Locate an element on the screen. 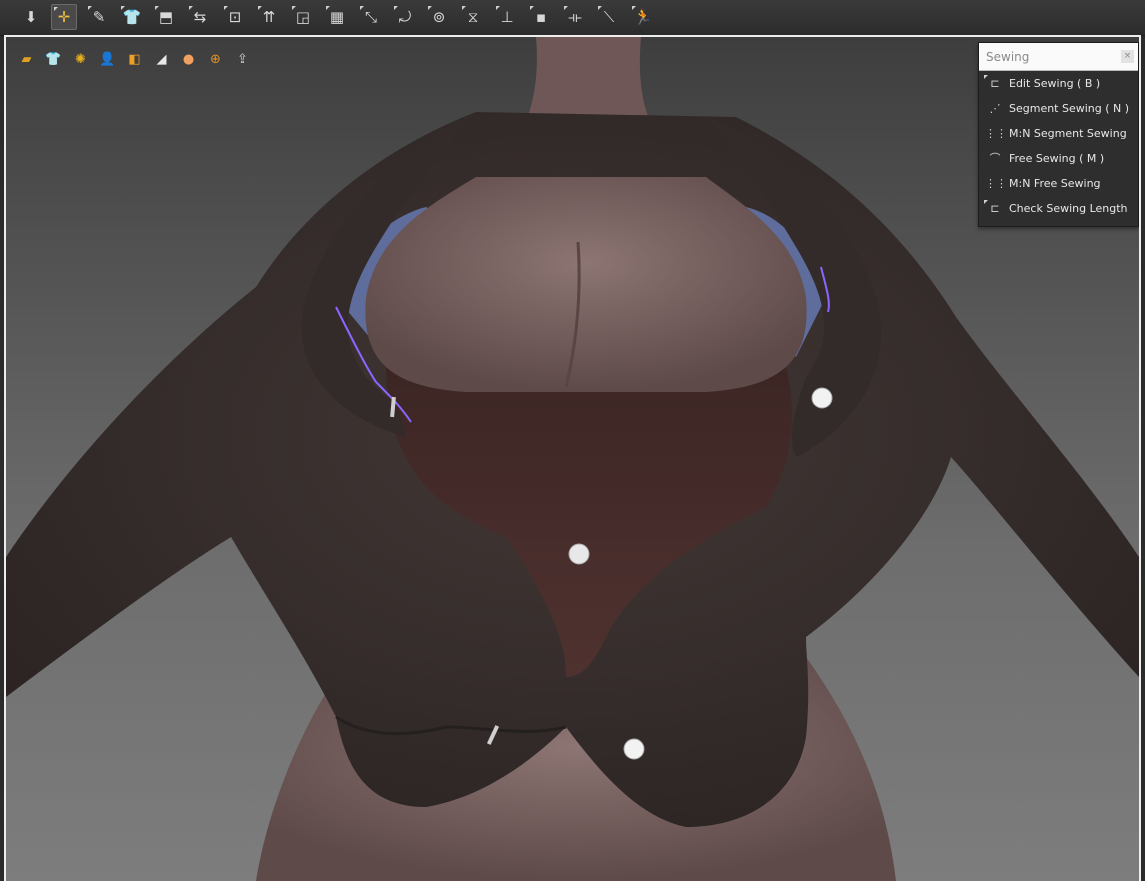 This screenshot has width=1145, height=881. free-sewing-icon: ⌒ is located at coordinates (995, 159).